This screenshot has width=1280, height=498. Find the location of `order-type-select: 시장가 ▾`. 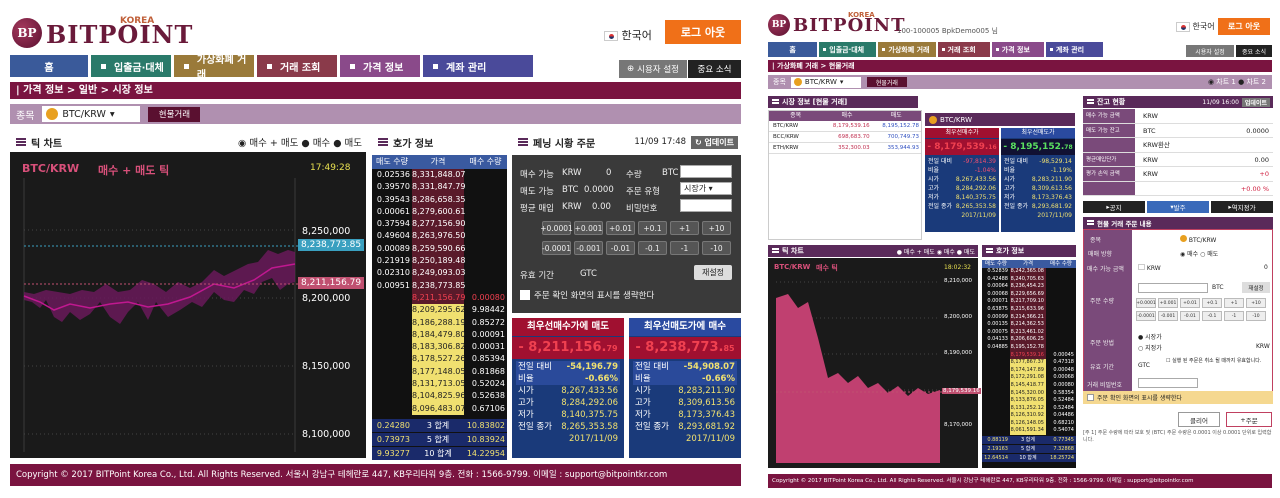

order-type-select: 시장가 ▾ is located at coordinates (706, 188).